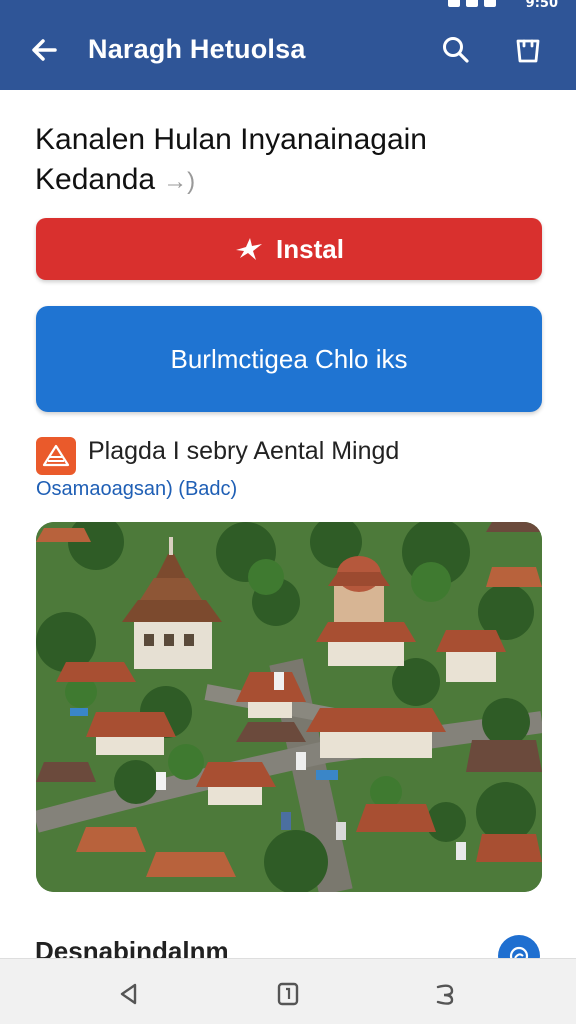  What do you see at coordinates (454, 3) in the screenshot?
I see `wifi-icon` at bounding box center [454, 3].